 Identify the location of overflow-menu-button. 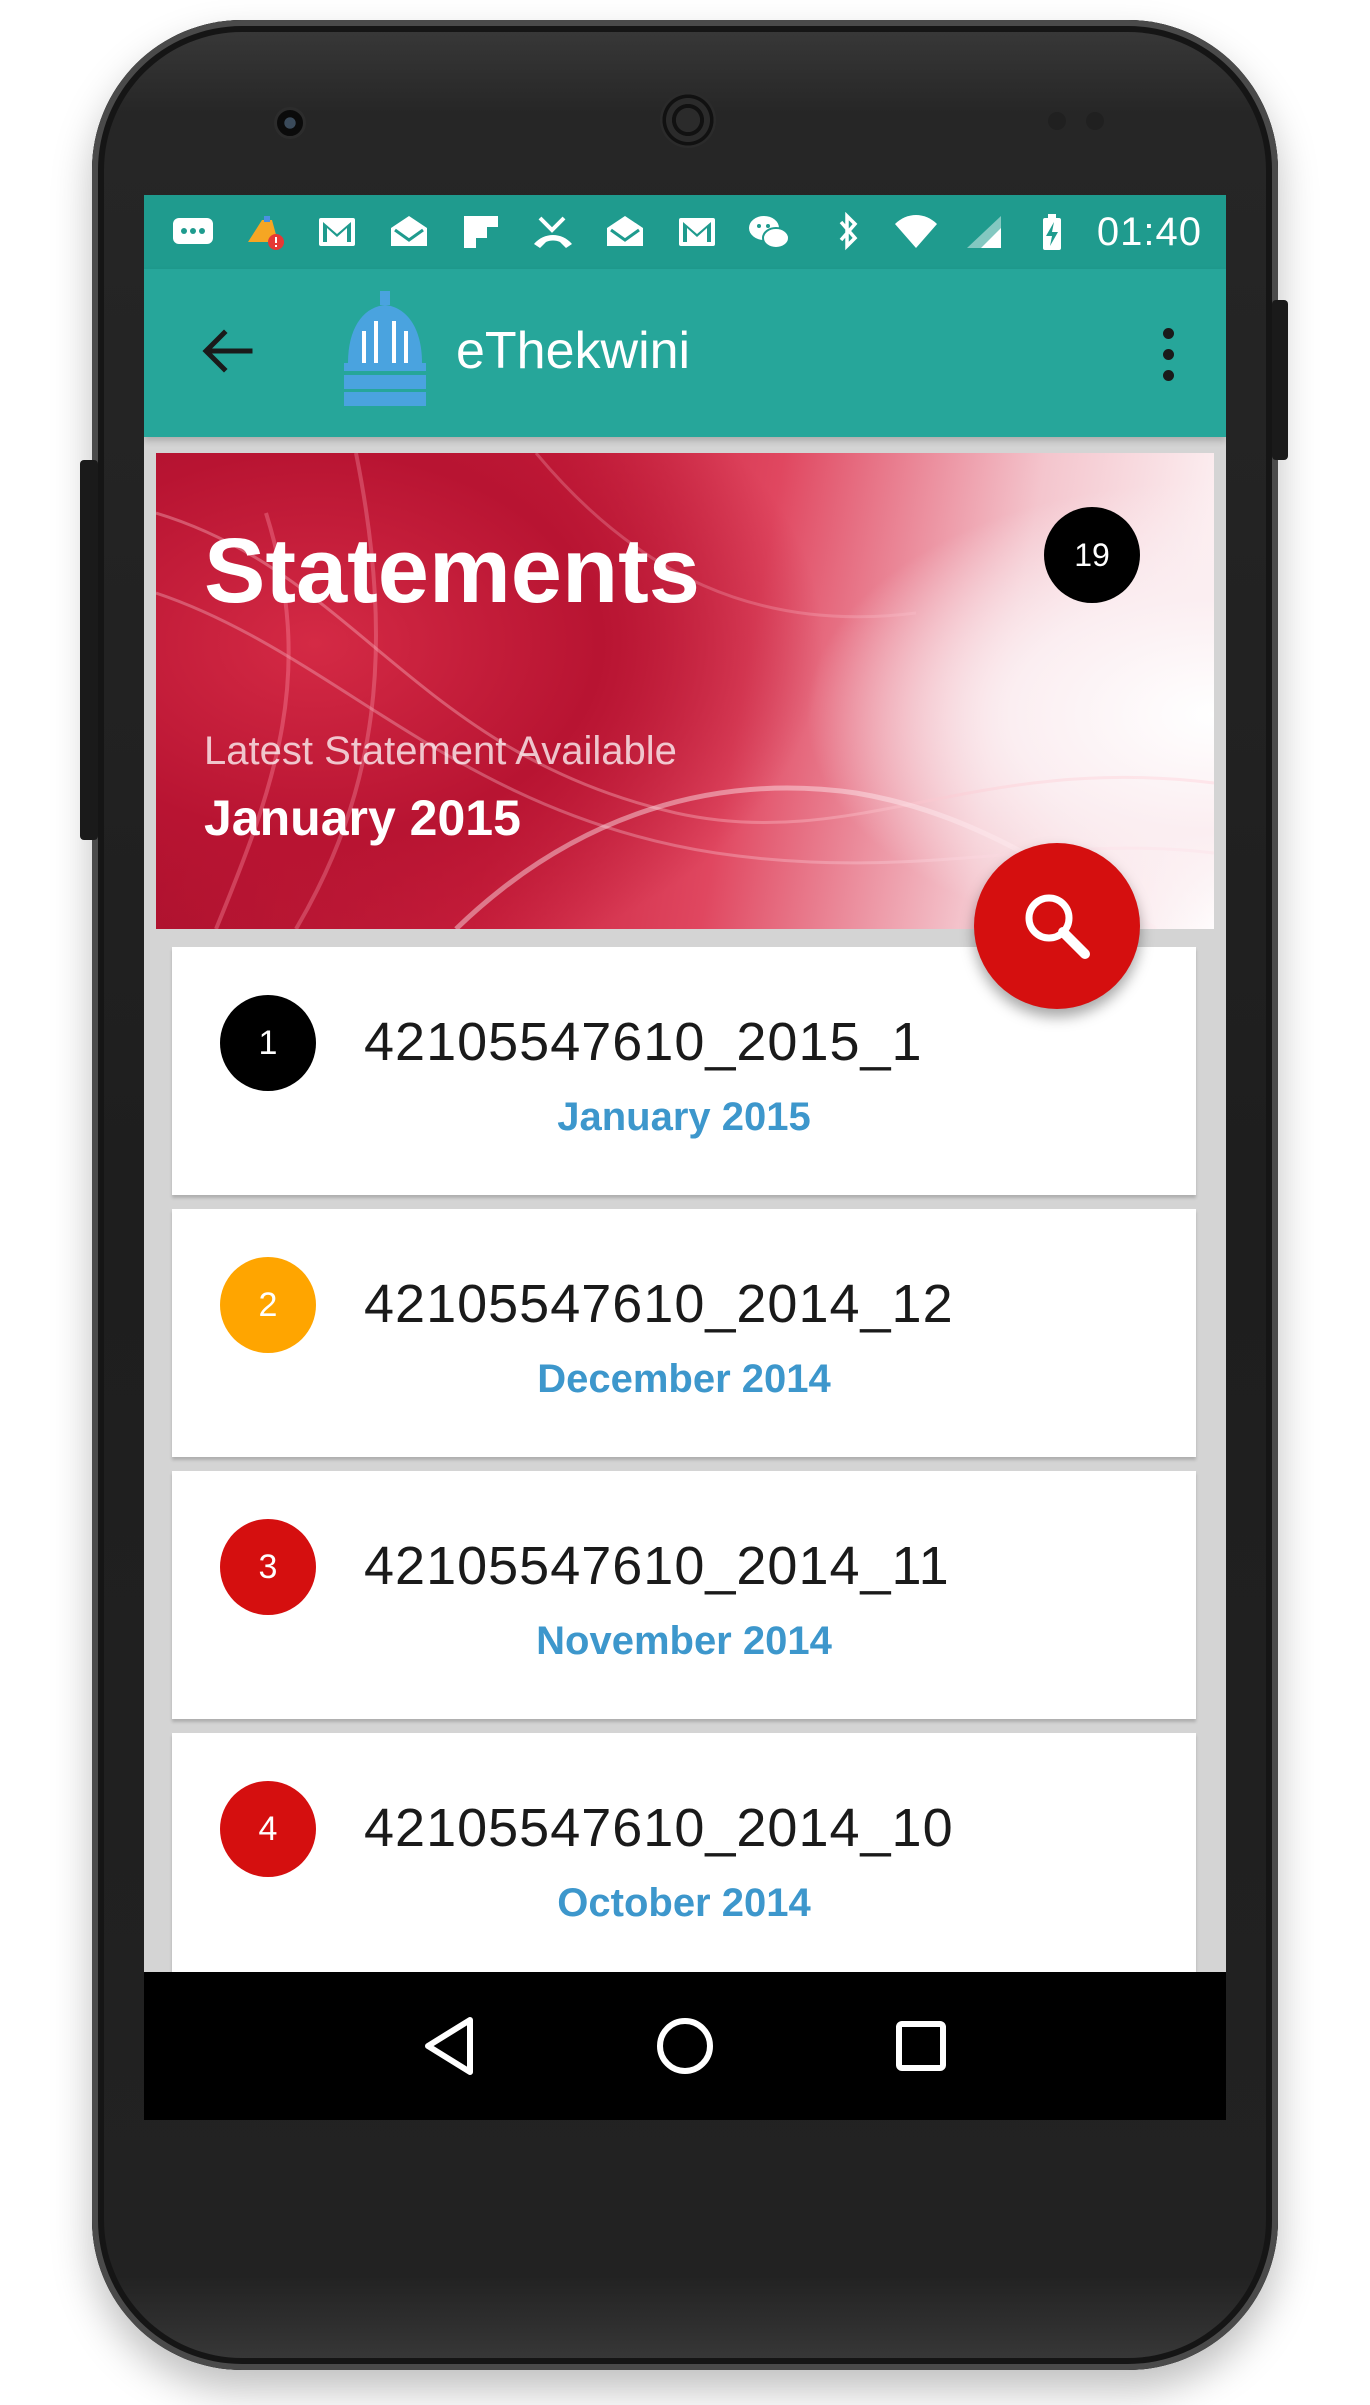
(1168, 354).